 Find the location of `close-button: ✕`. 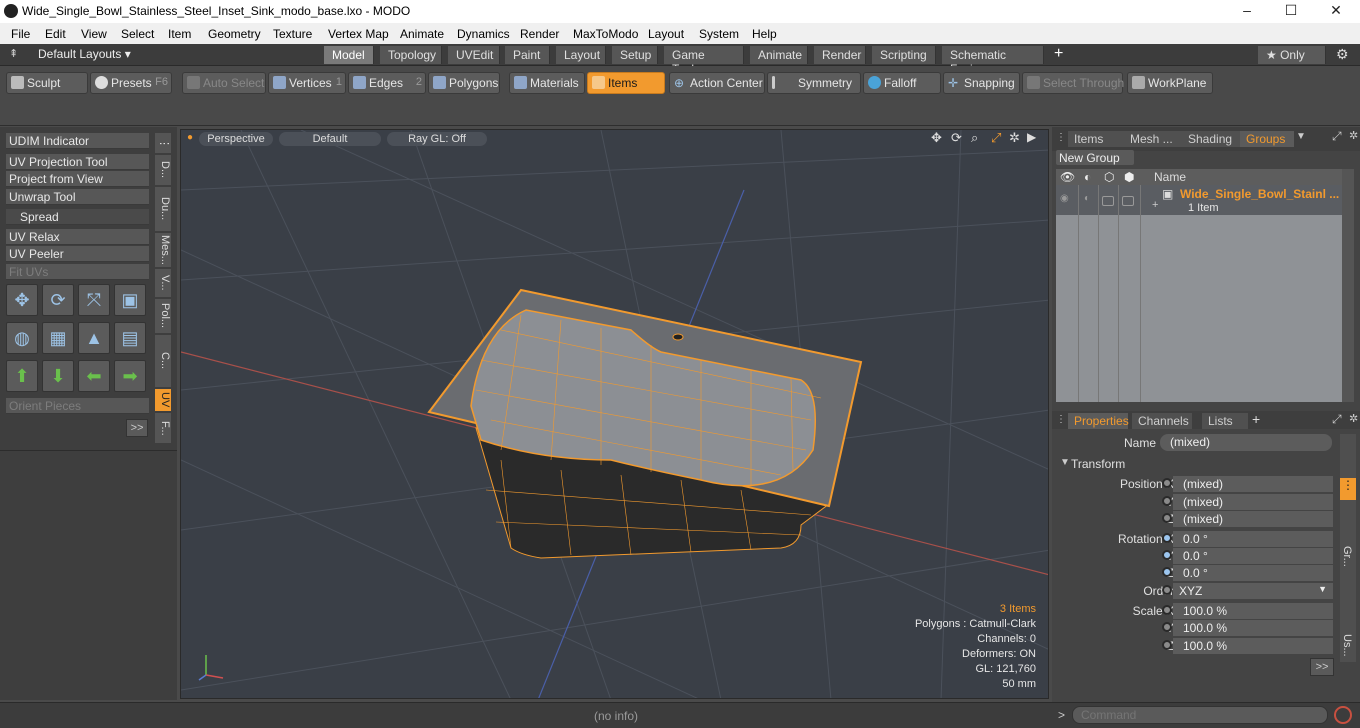

close-button: ✕ is located at coordinates (1336, 11).